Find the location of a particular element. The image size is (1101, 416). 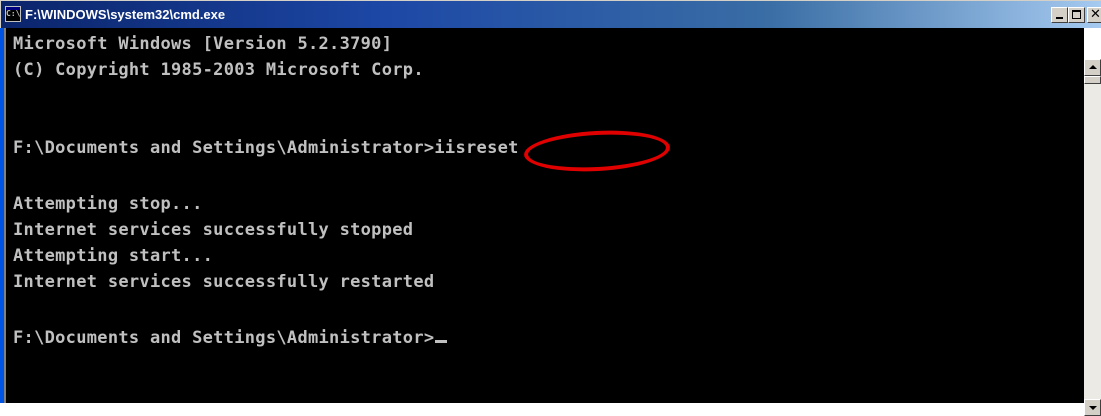

console-line: Internet services successfully stopped is located at coordinates (213, 230).